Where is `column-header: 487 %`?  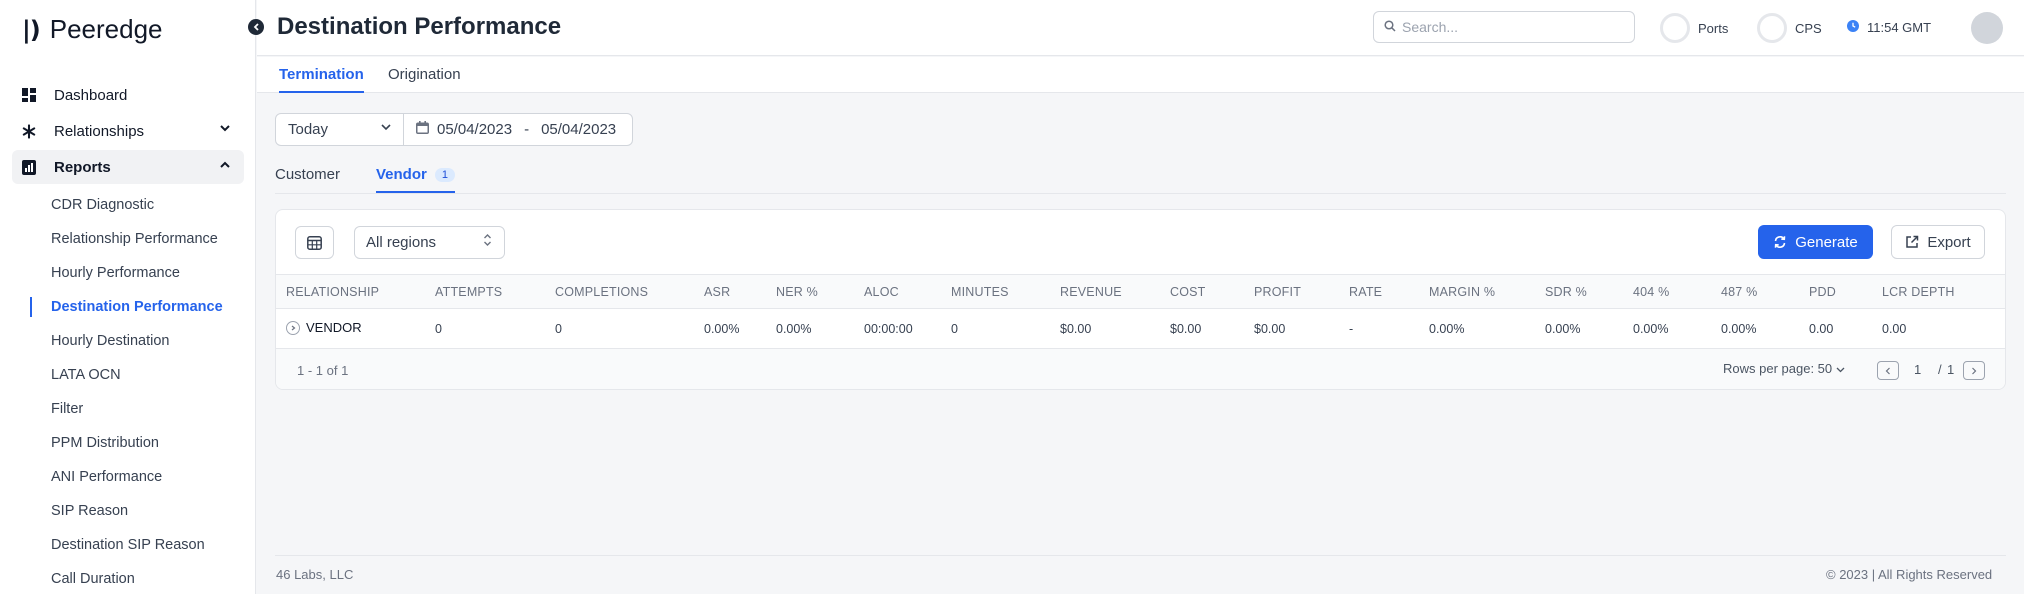
column-header: 487 % is located at coordinates (1739, 292).